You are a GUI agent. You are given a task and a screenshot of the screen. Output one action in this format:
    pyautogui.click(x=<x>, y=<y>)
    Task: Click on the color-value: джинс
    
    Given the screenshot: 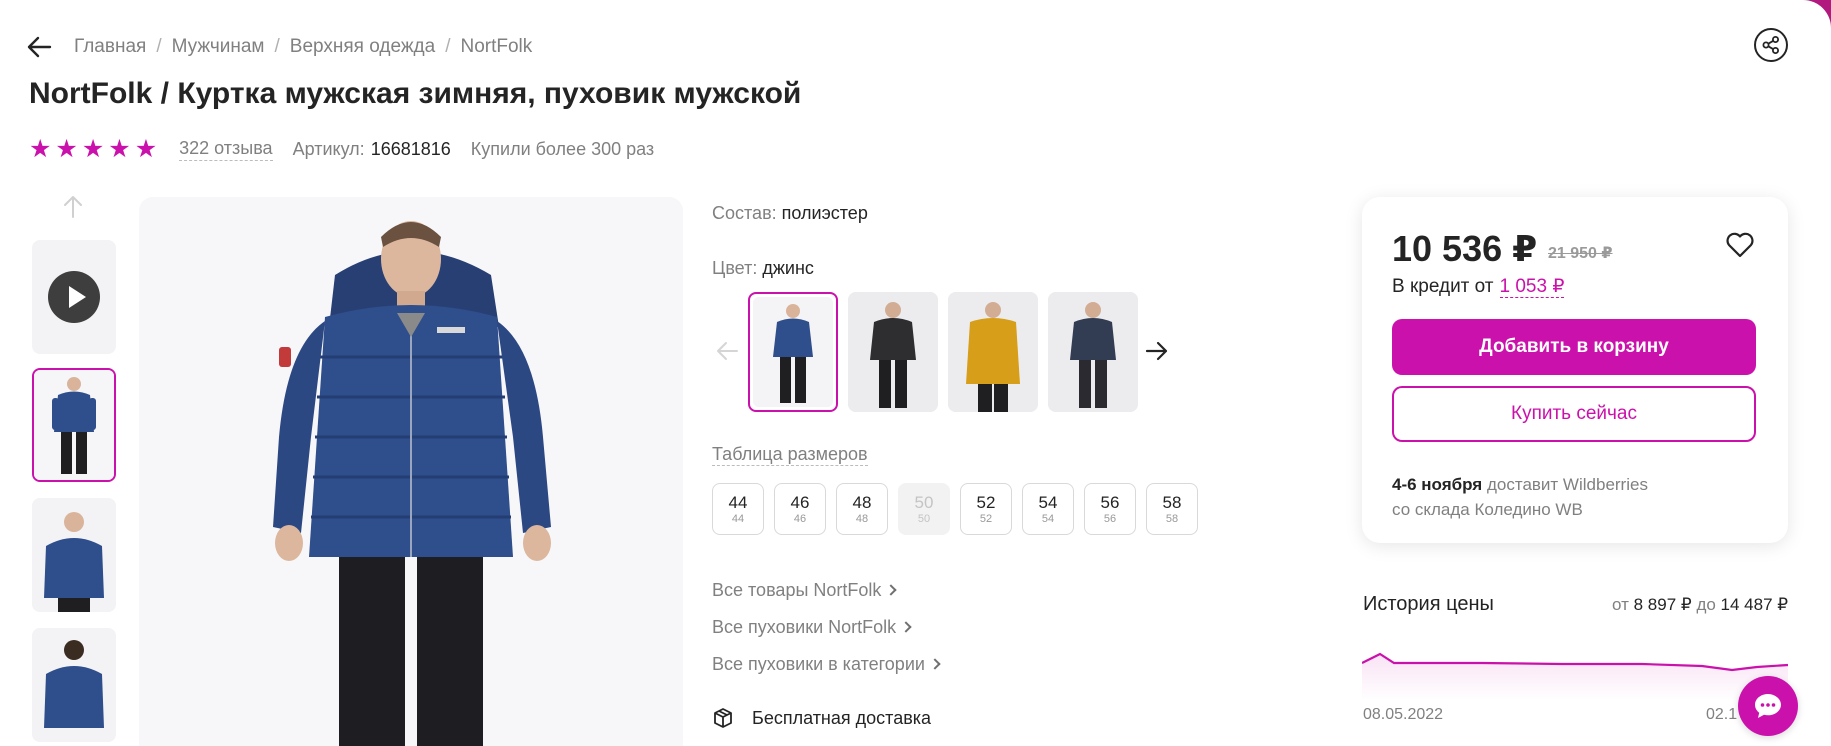 What is the action you would take?
    pyautogui.click(x=788, y=268)
    